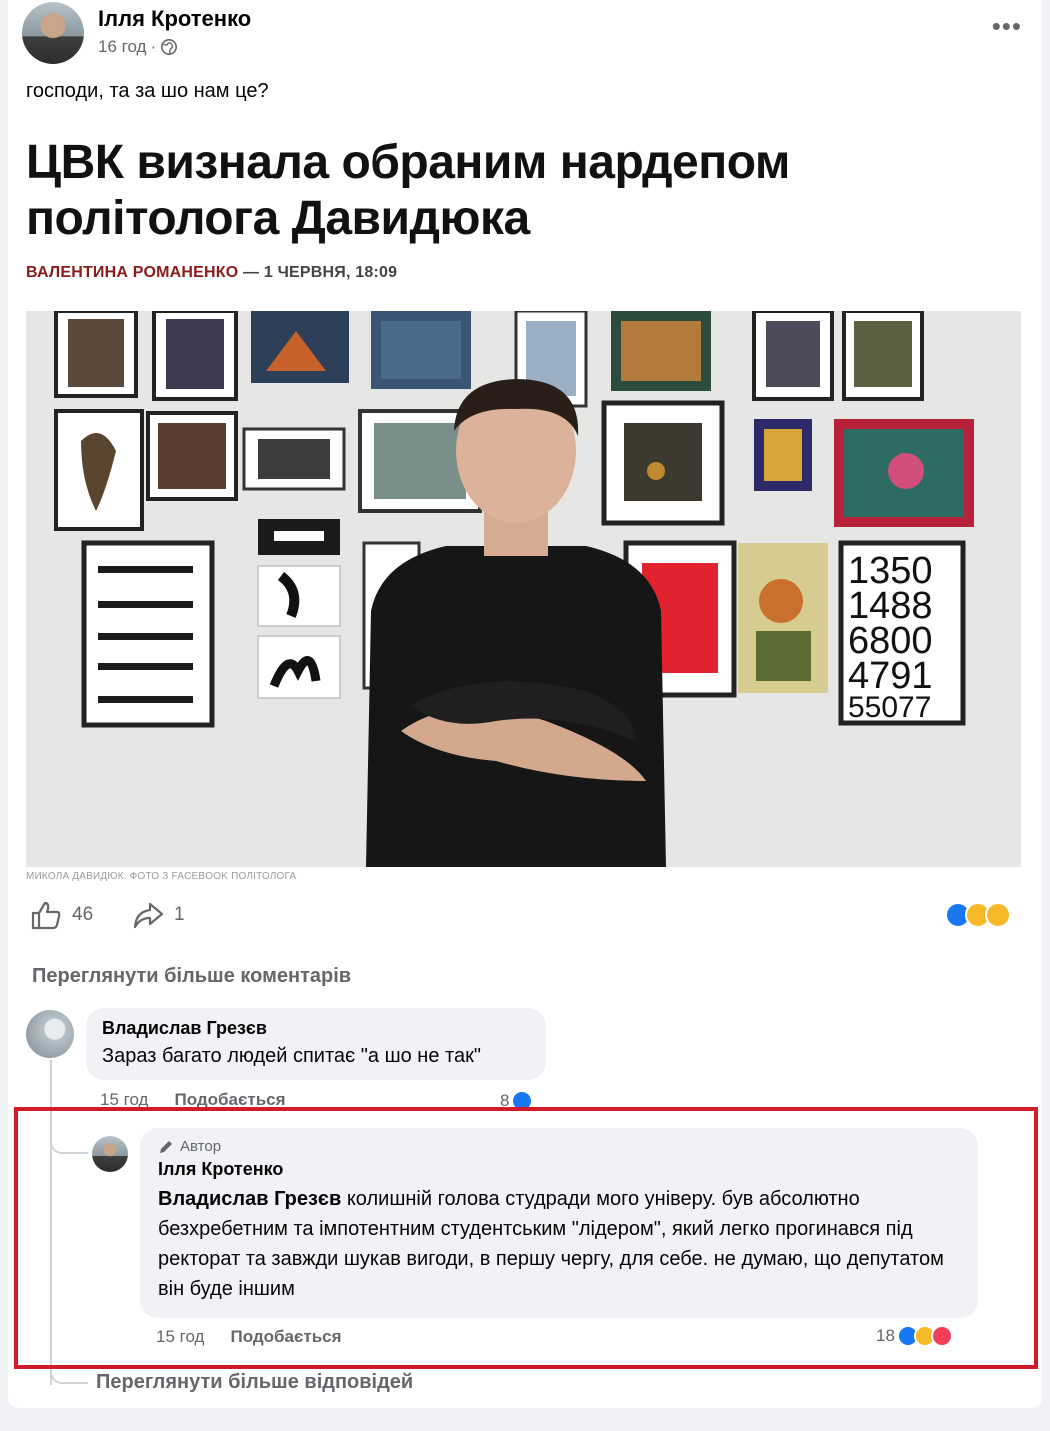 This screenshot has height=1431, width=1050. What do you see at coordinates (169, 47) in the screenshot?
I see `globe-icon` at bounding box center [169, 47].